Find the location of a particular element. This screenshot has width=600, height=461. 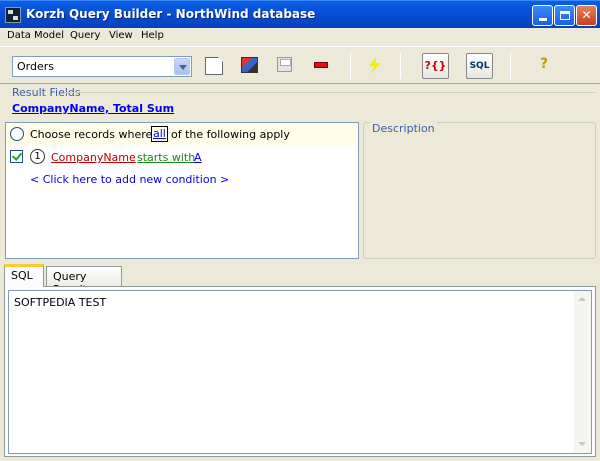

condition-number: 1 is located at coordinates (37, 156).